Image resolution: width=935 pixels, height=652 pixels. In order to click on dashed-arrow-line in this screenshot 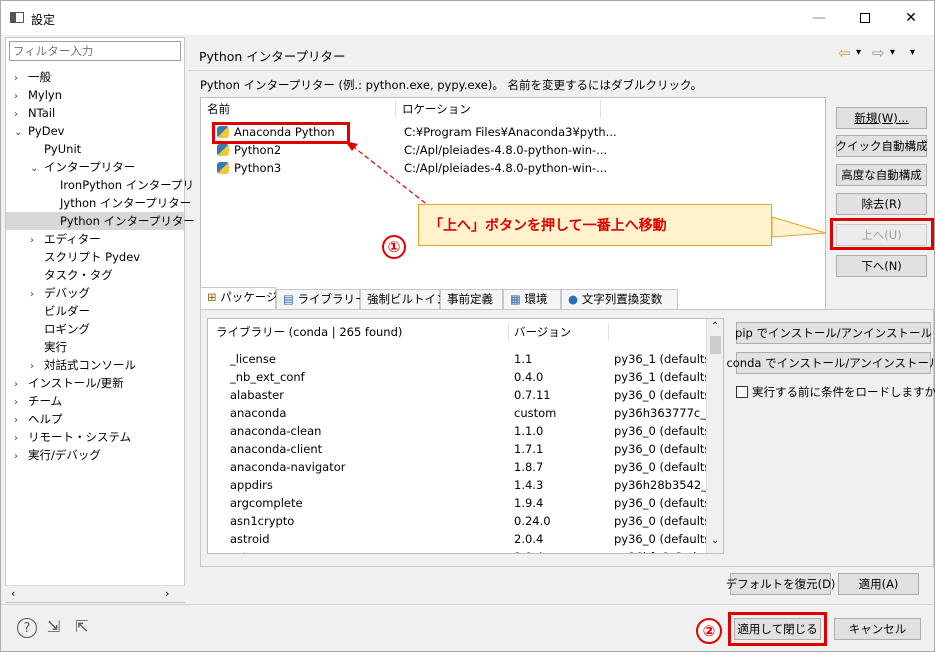, I will do `click(394, 179)`.